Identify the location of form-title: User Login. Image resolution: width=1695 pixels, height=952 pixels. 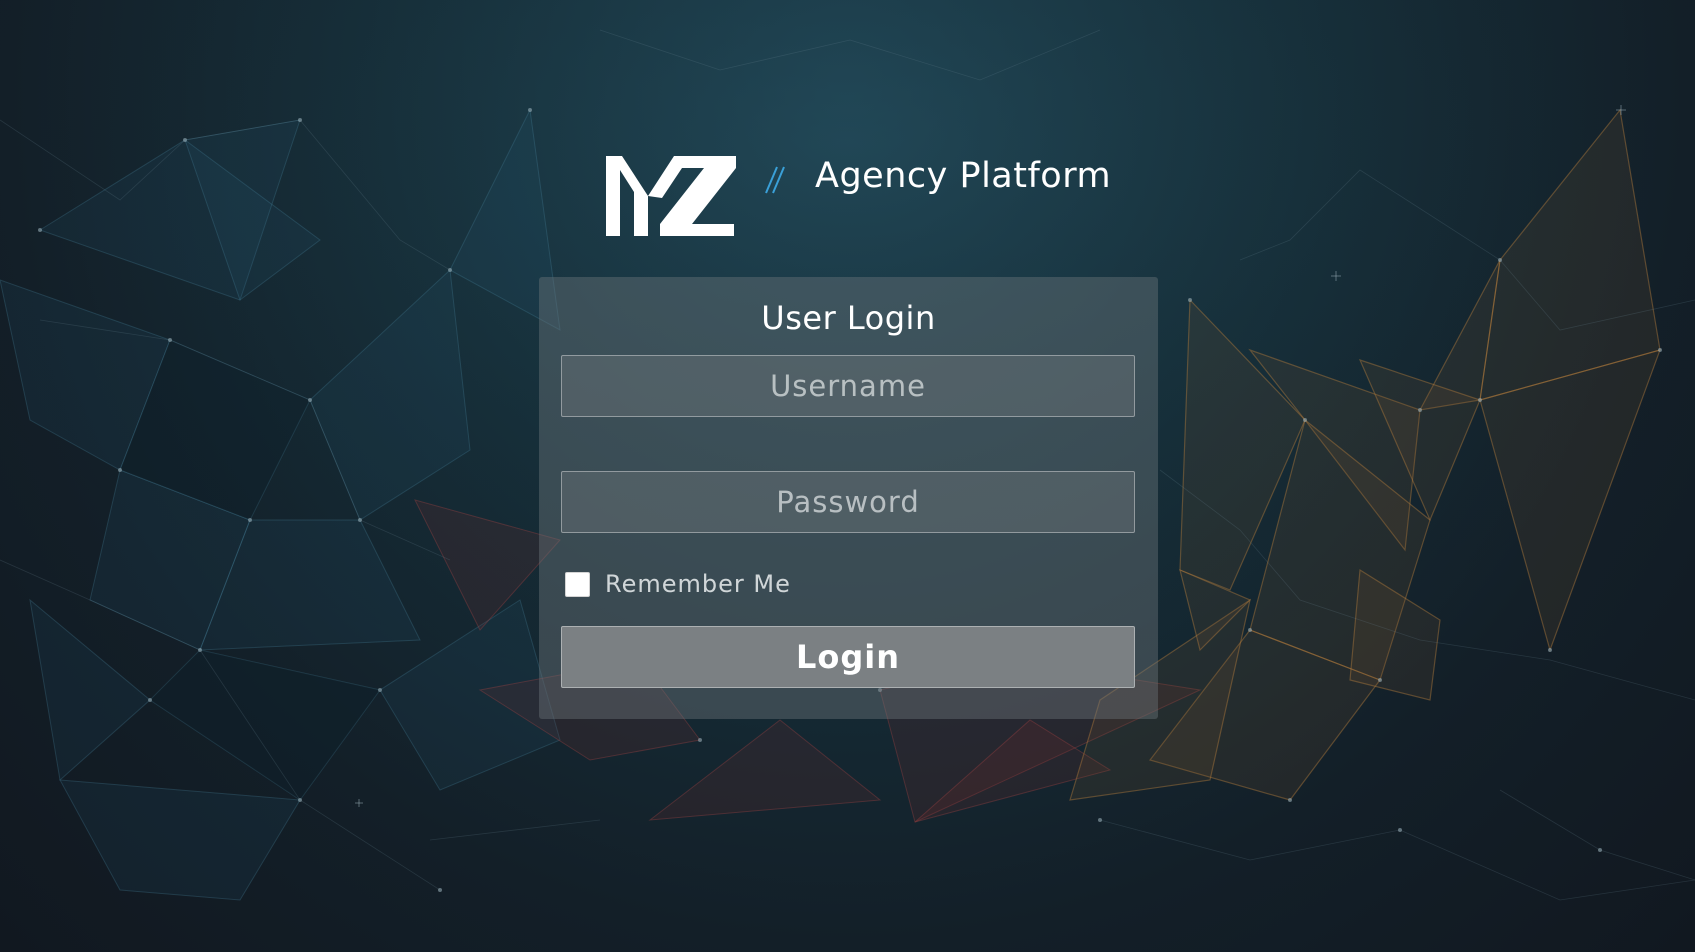
(848, 318).